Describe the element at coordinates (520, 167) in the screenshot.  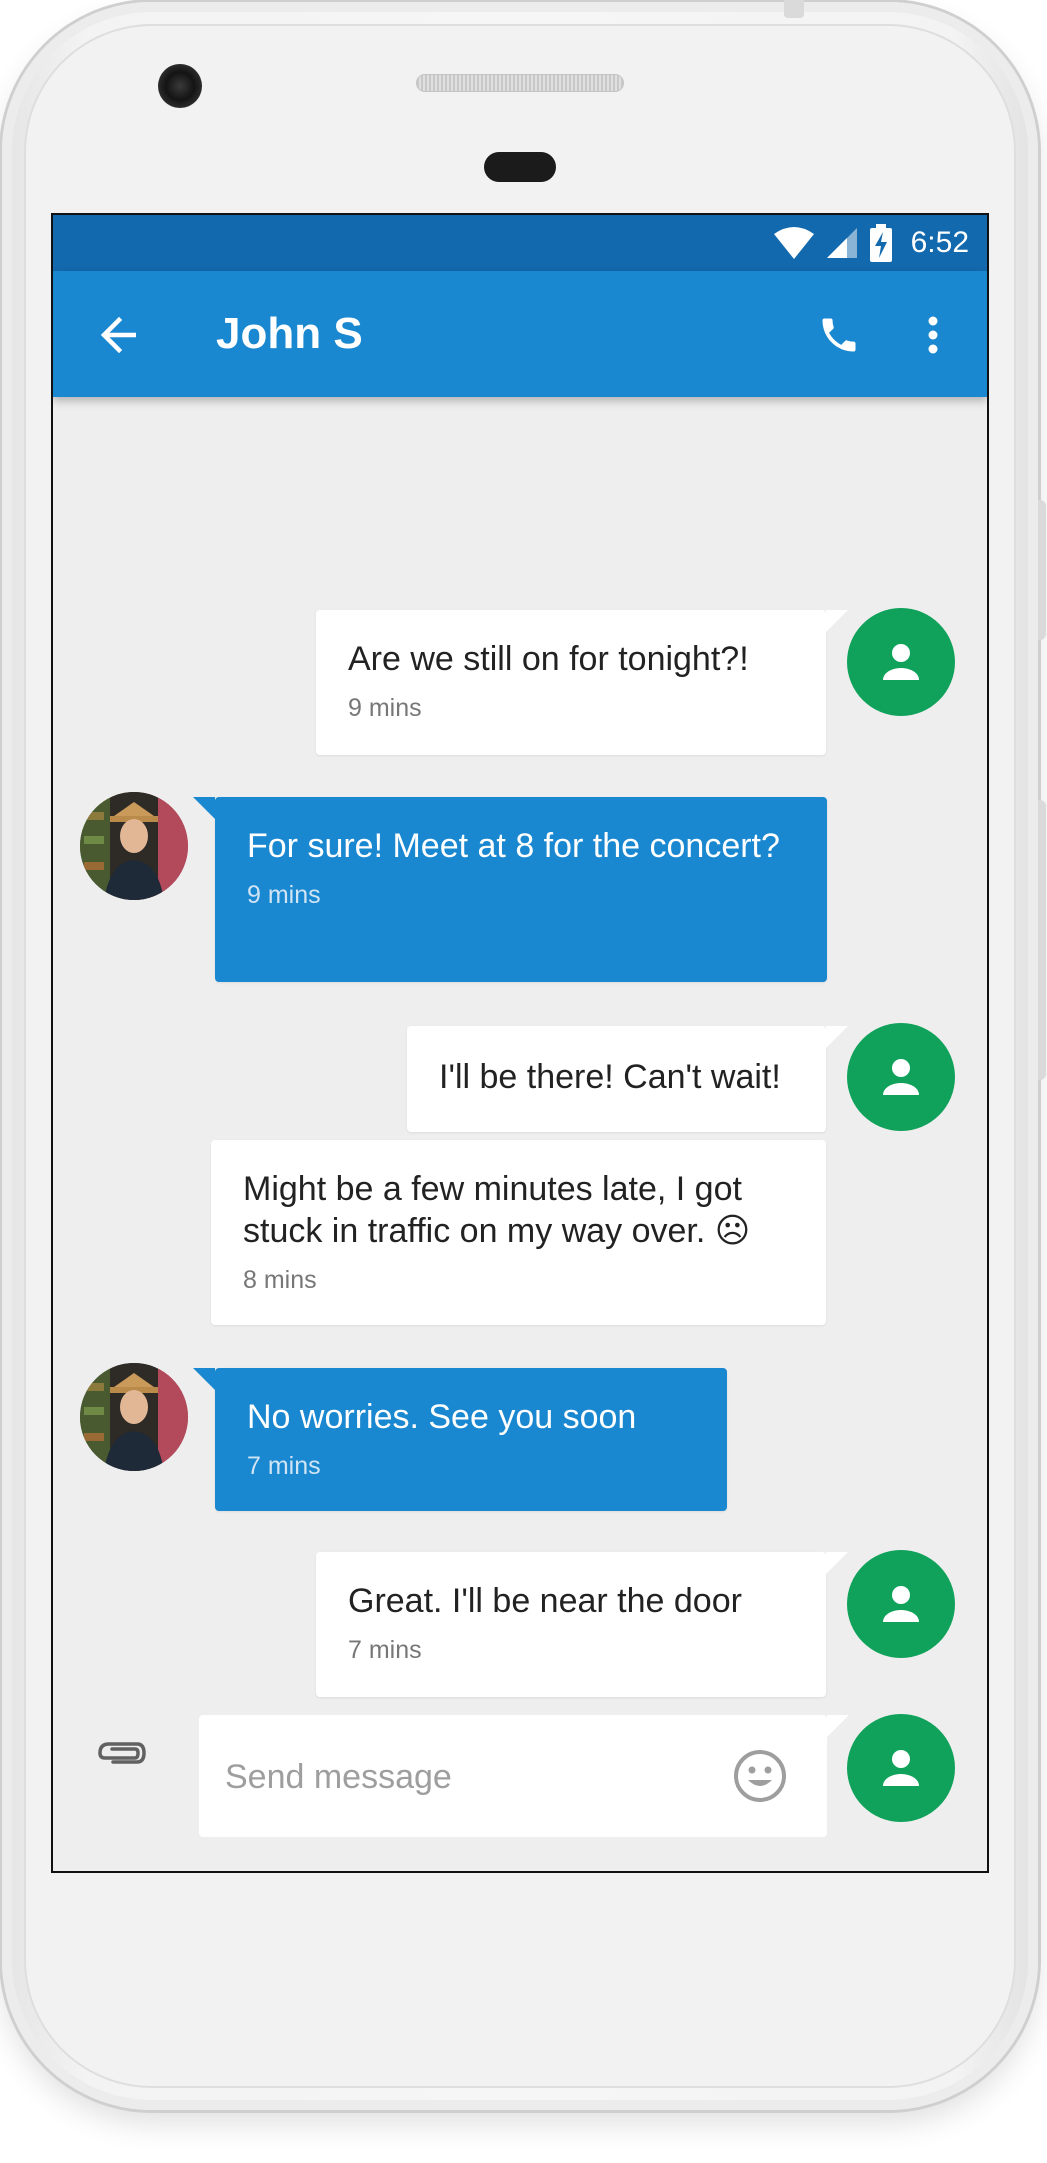
I see `proximity-sensor` at that location.